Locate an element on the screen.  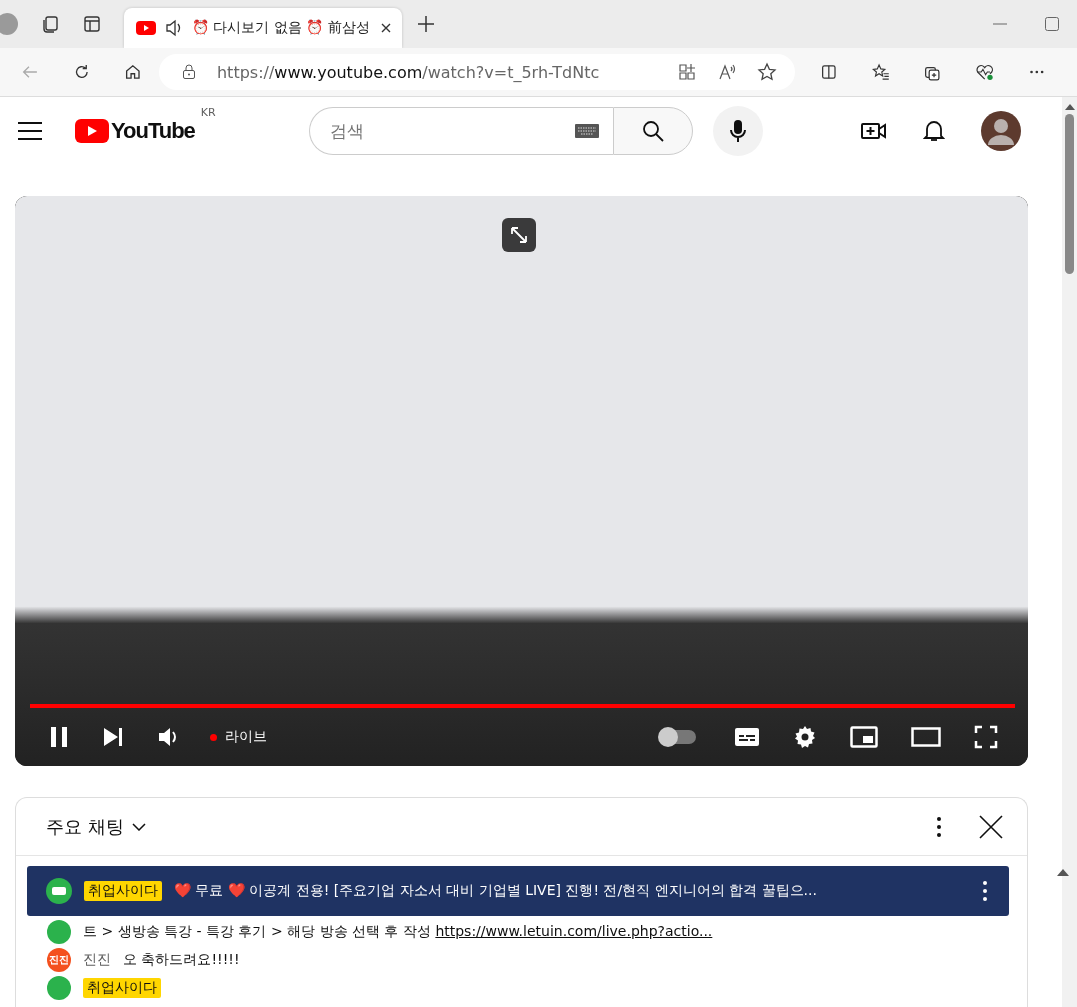
expand-icon is located at coordinates (519, 235).